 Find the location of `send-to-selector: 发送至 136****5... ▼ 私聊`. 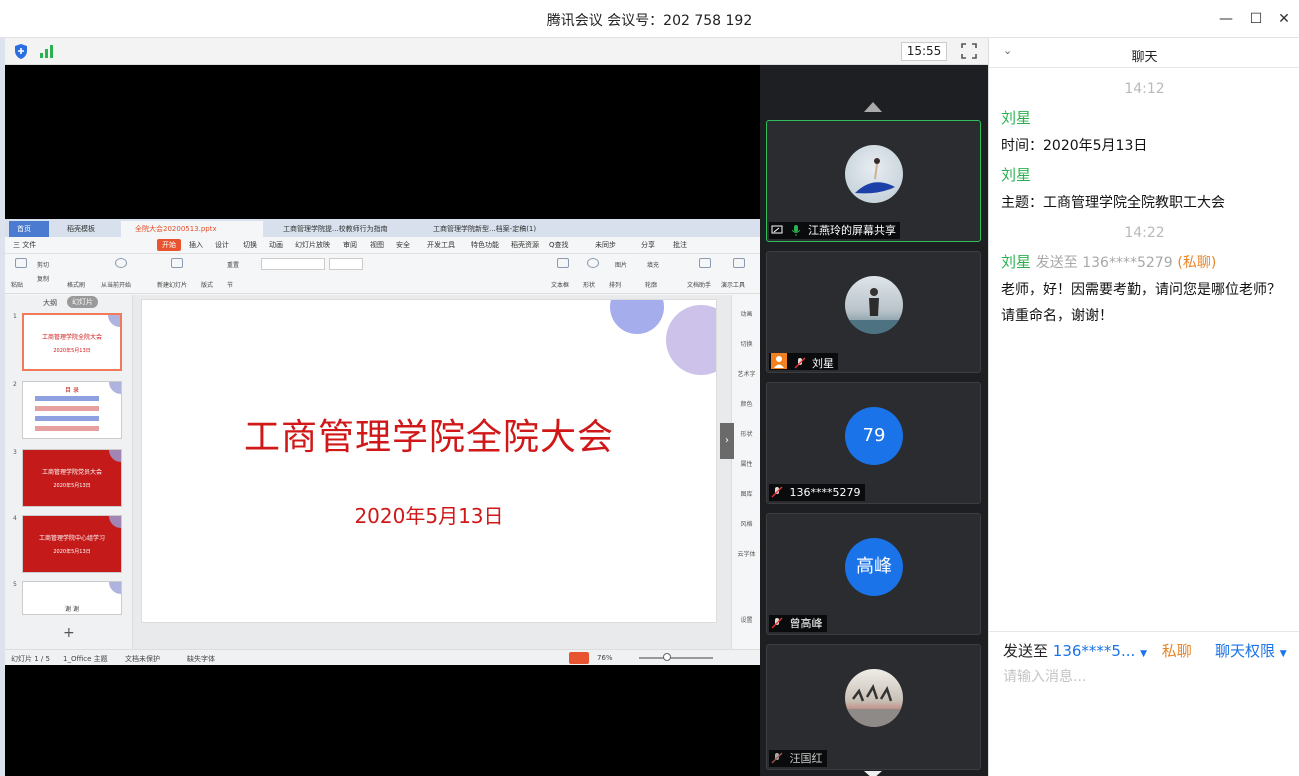

send-to-selector: 发送至 136****5... ▼ 私聊 is located at coordinates (1097, 650).